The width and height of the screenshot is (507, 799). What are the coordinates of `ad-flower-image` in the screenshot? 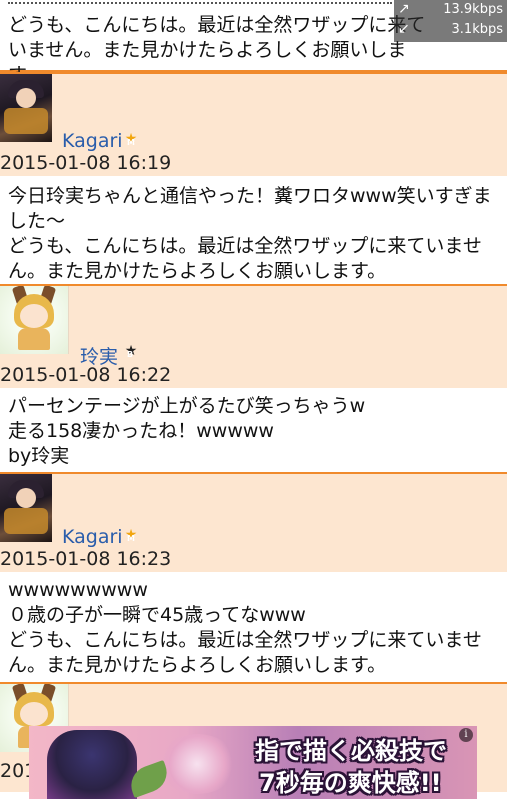 It's located at (197, 764).